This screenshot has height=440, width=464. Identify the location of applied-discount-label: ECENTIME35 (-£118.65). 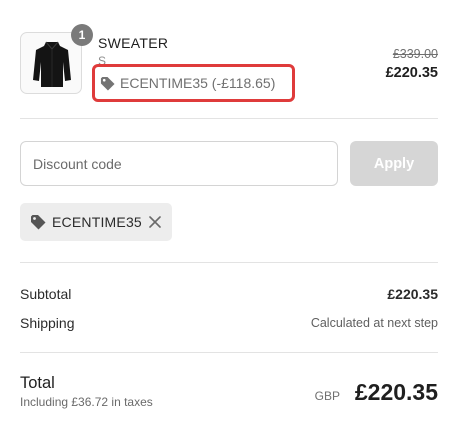
(198, 83).